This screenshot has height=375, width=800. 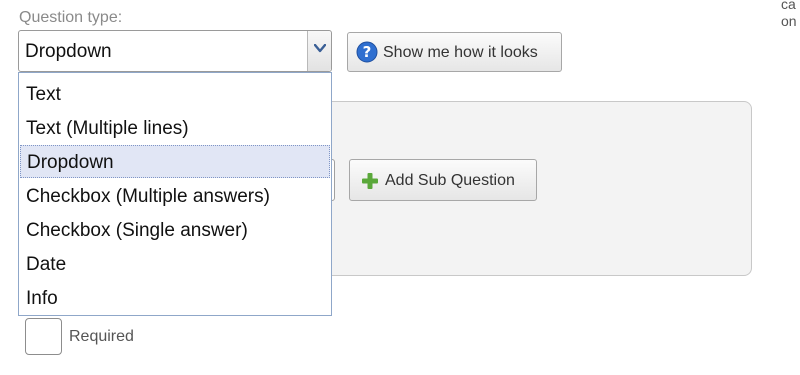 I want to click on chevron-down-icon, so click(x=320, y=48).